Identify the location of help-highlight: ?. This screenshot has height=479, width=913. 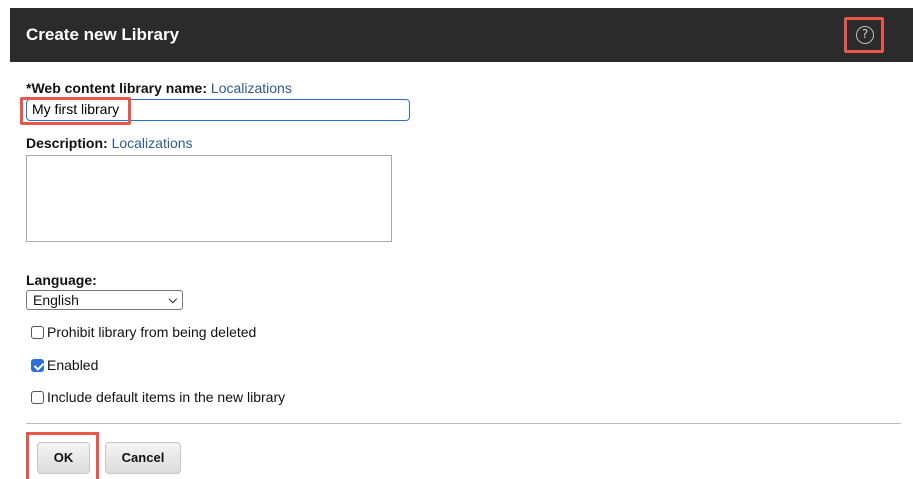
(864, 35).